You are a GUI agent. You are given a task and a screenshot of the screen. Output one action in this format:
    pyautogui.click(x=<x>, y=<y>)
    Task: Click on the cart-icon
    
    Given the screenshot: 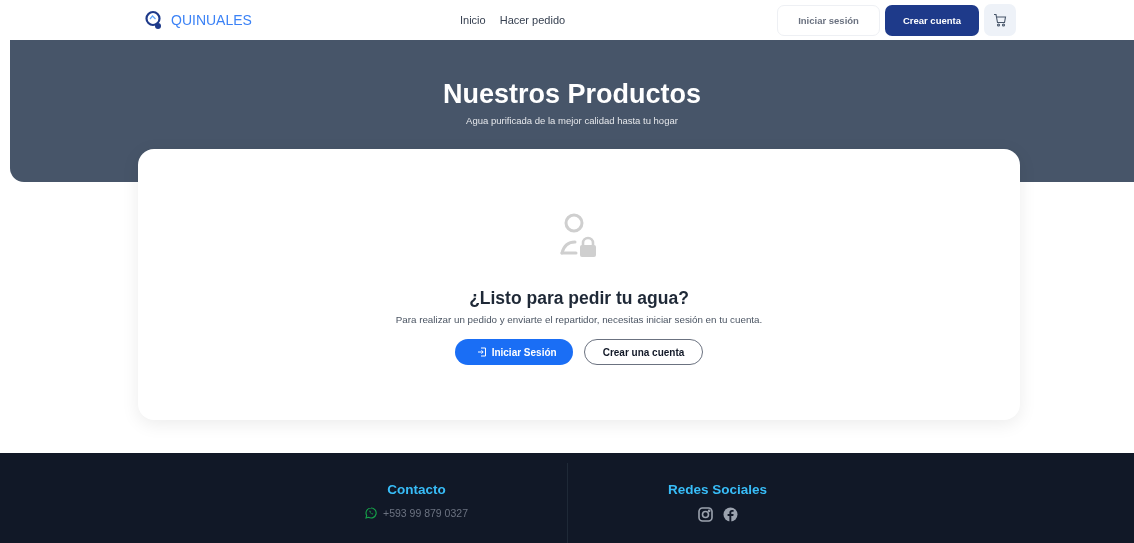 What is the action you would take?
    pyautogui.click(x=1000, y=20)
    